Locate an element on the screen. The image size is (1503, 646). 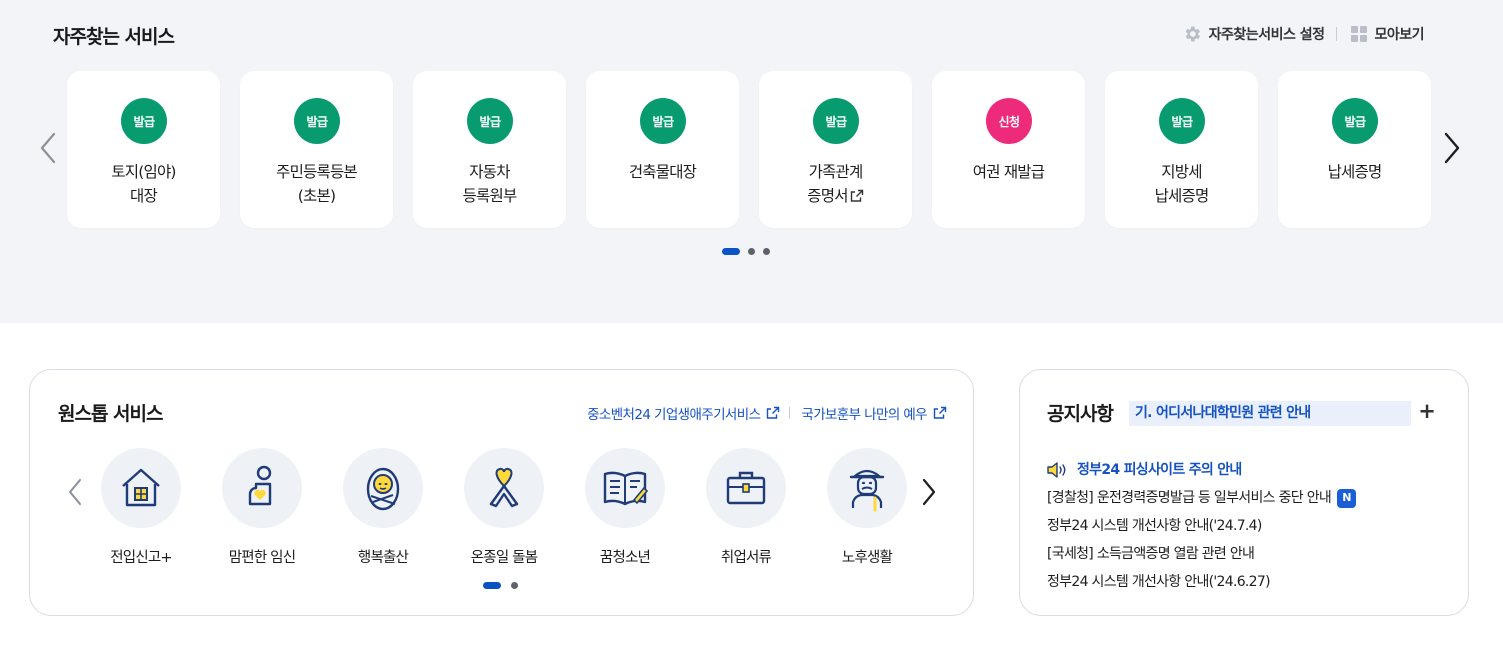
service-card-label-line: 자동차 is located at coordinates (489, 172).